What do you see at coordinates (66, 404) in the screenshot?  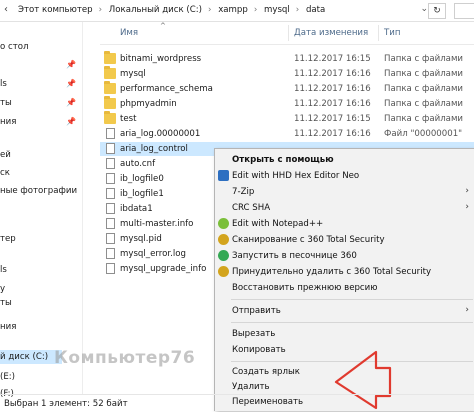 I see `status-text: Выбран 1 элемент: 52 байт` at bounding box center [66, 404].